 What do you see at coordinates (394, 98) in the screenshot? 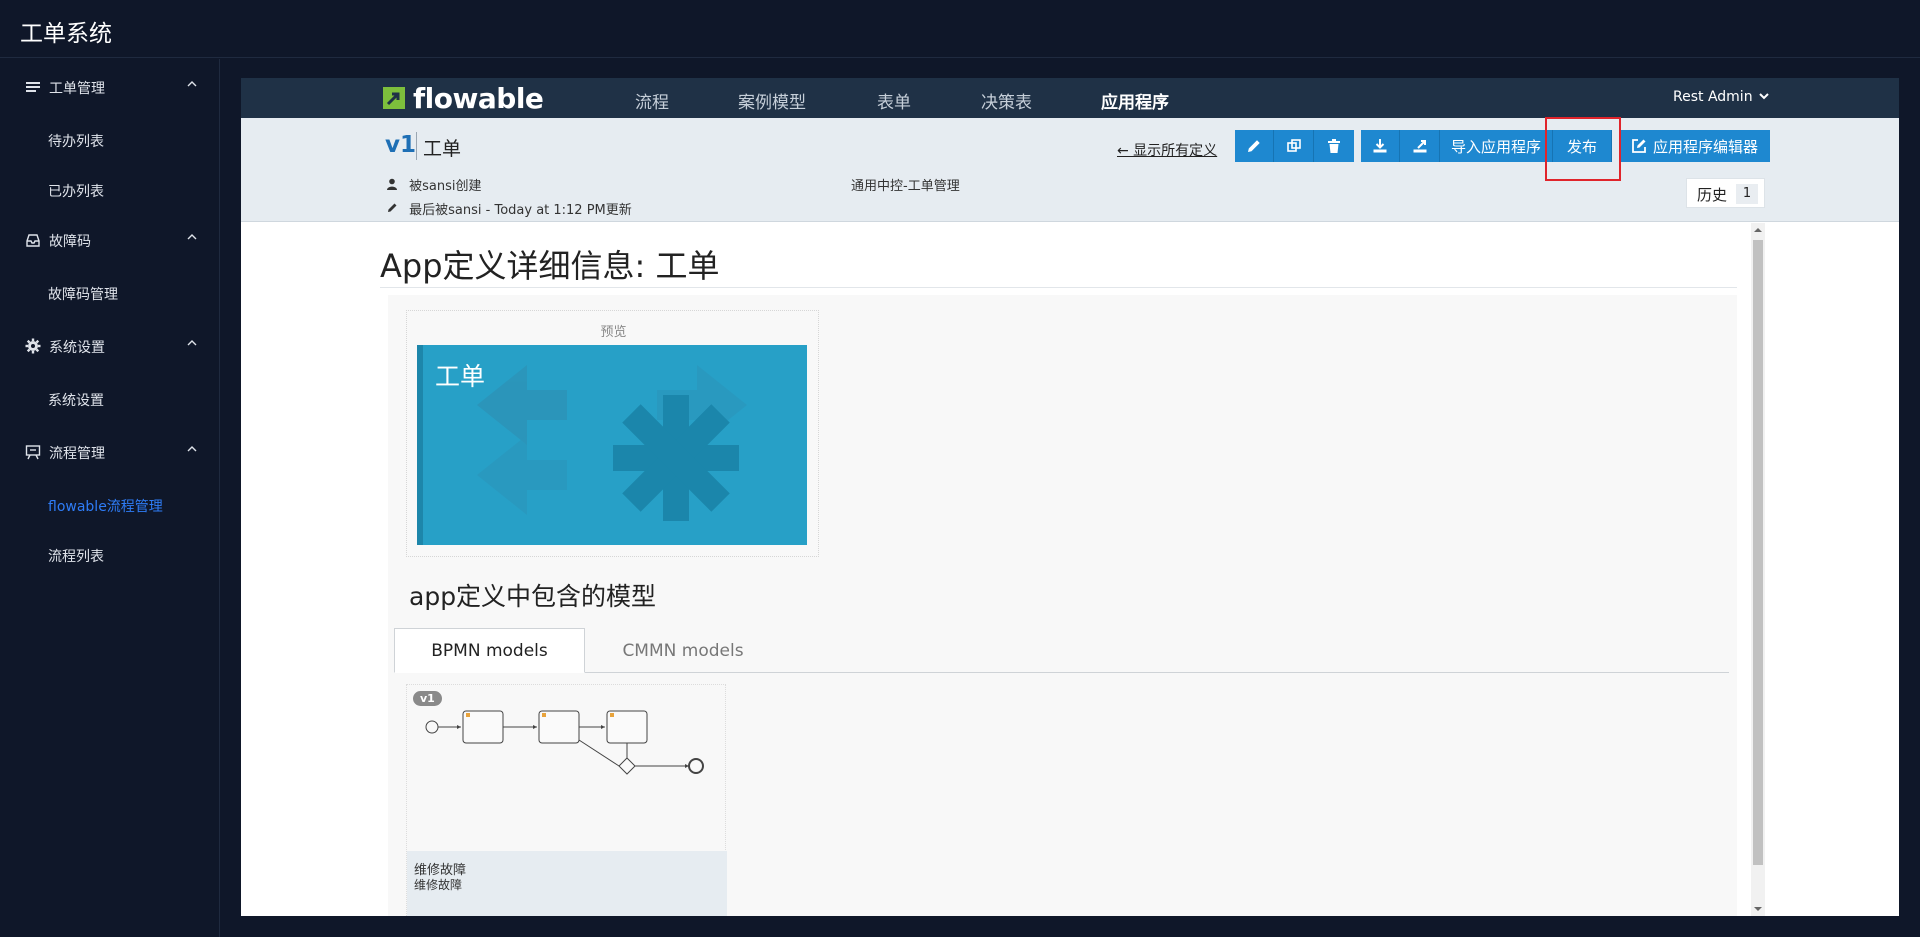
I see `flowable-logo-icon` at bounding box center [394, 98].